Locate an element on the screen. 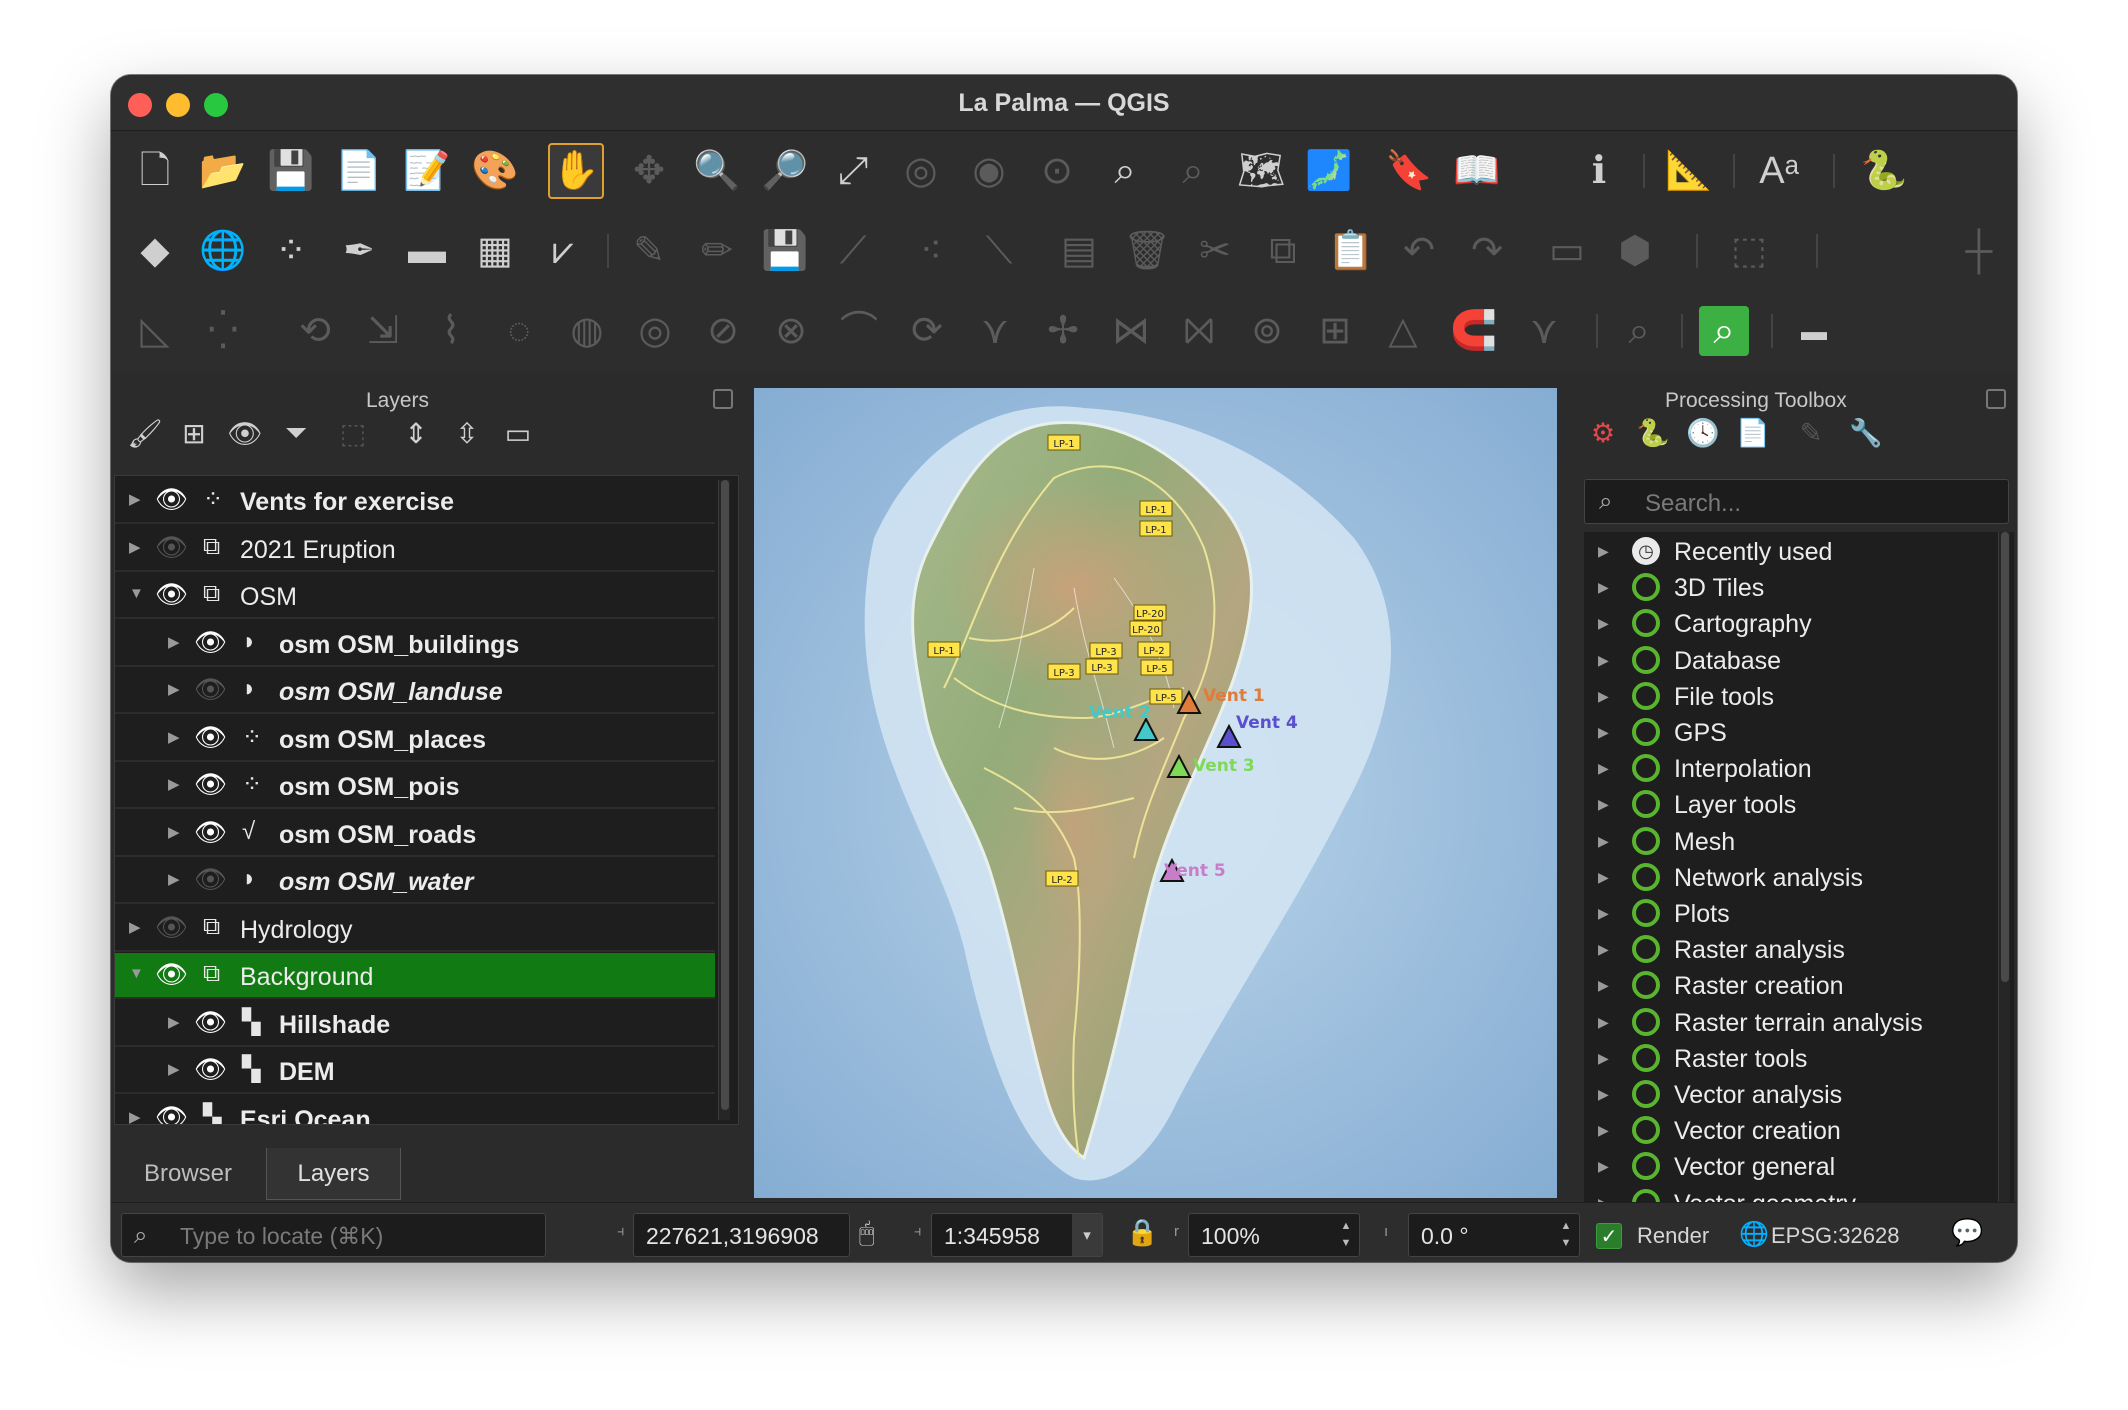 This screenshot has width=2128, height=1410. render-checkbox: ✓ is located at coordinates (1609, 1236).